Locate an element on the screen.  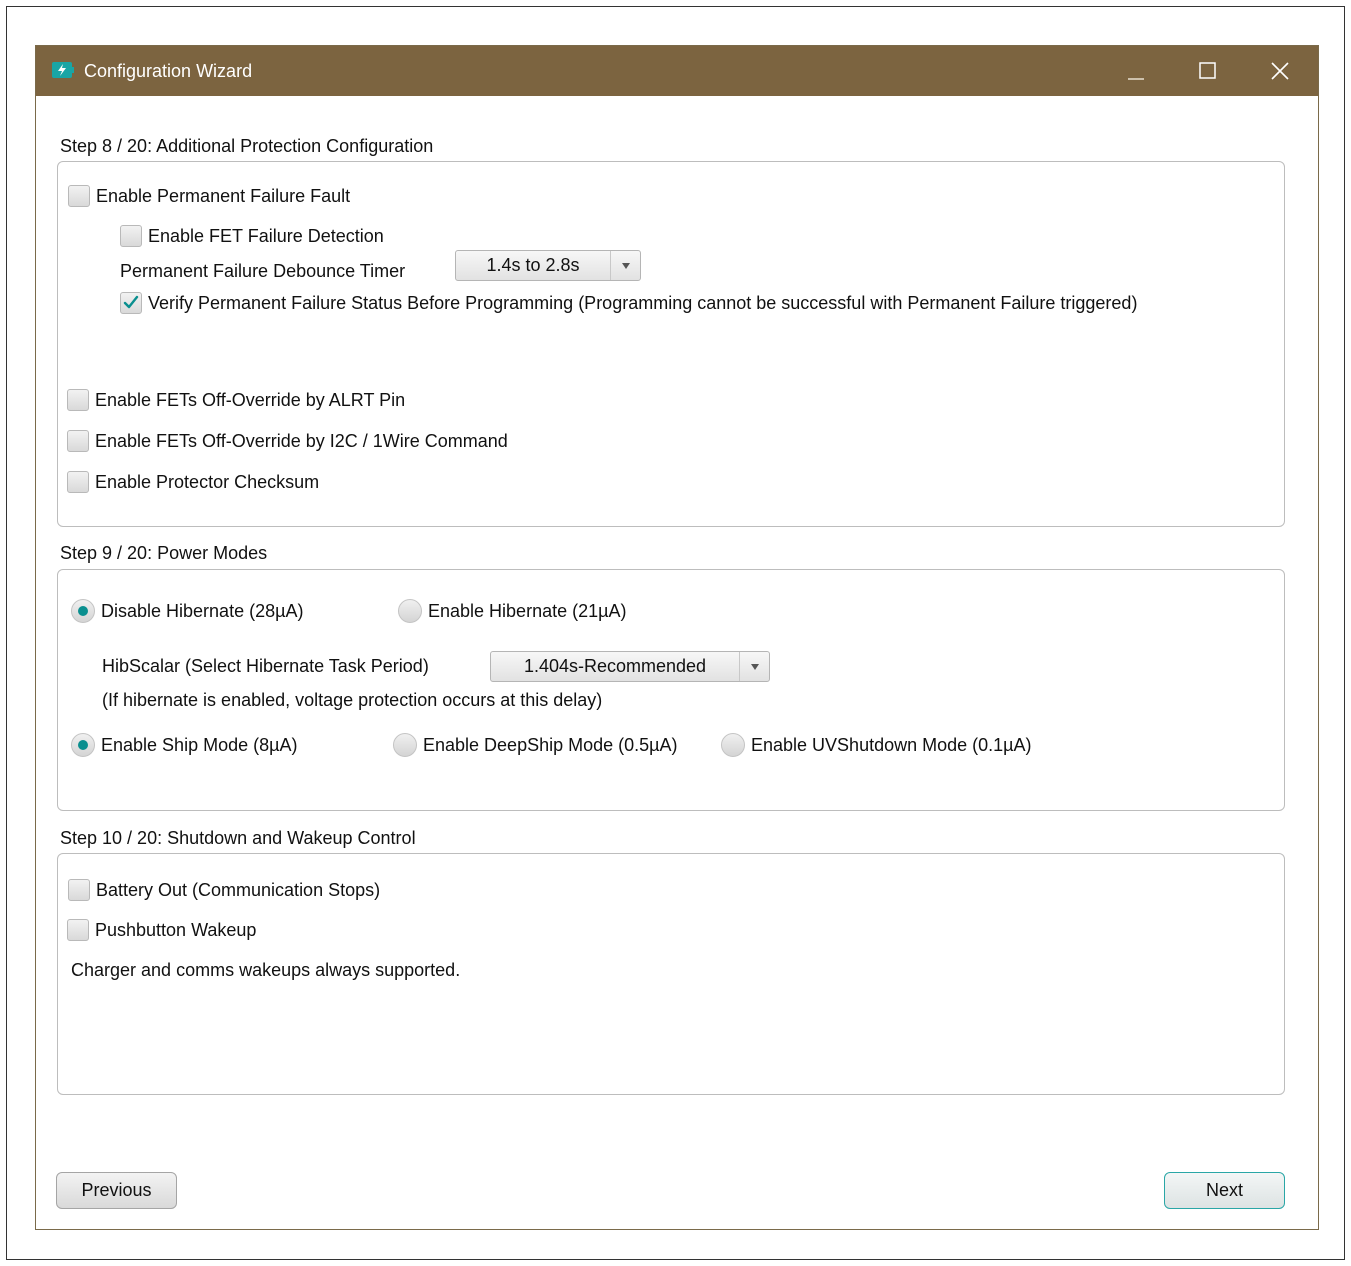
checkmark-icon is located at coordinates (131, 302).